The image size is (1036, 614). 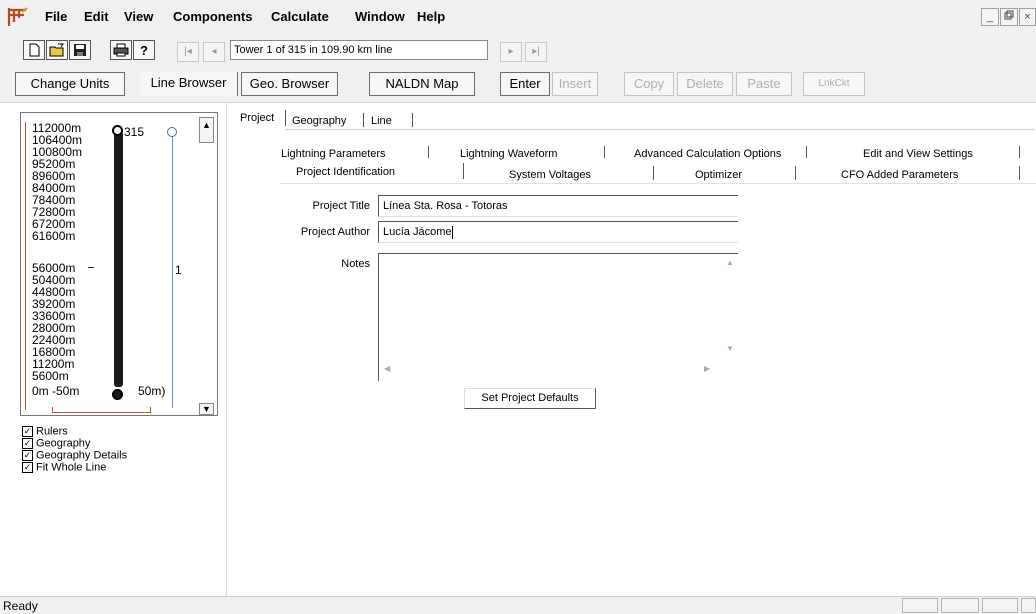 What do you see at coordinates (188, 52) in the screenshot?
I see `first-tower-button: |◂` at bounding box center [188, 52].